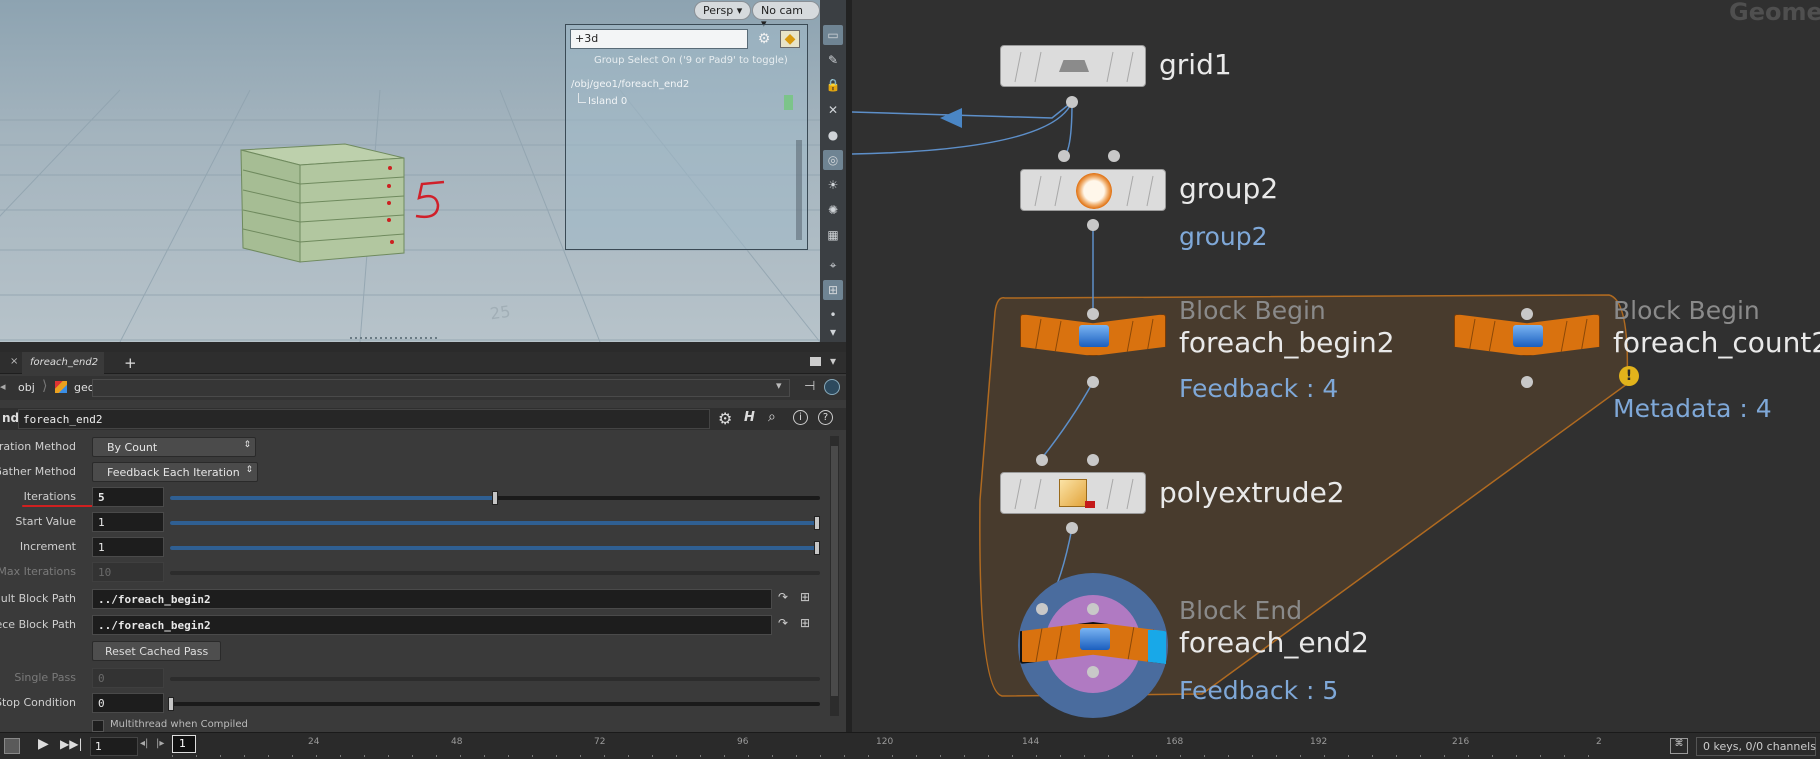  I want to click on island-item: Island 0, so click(607, 101).